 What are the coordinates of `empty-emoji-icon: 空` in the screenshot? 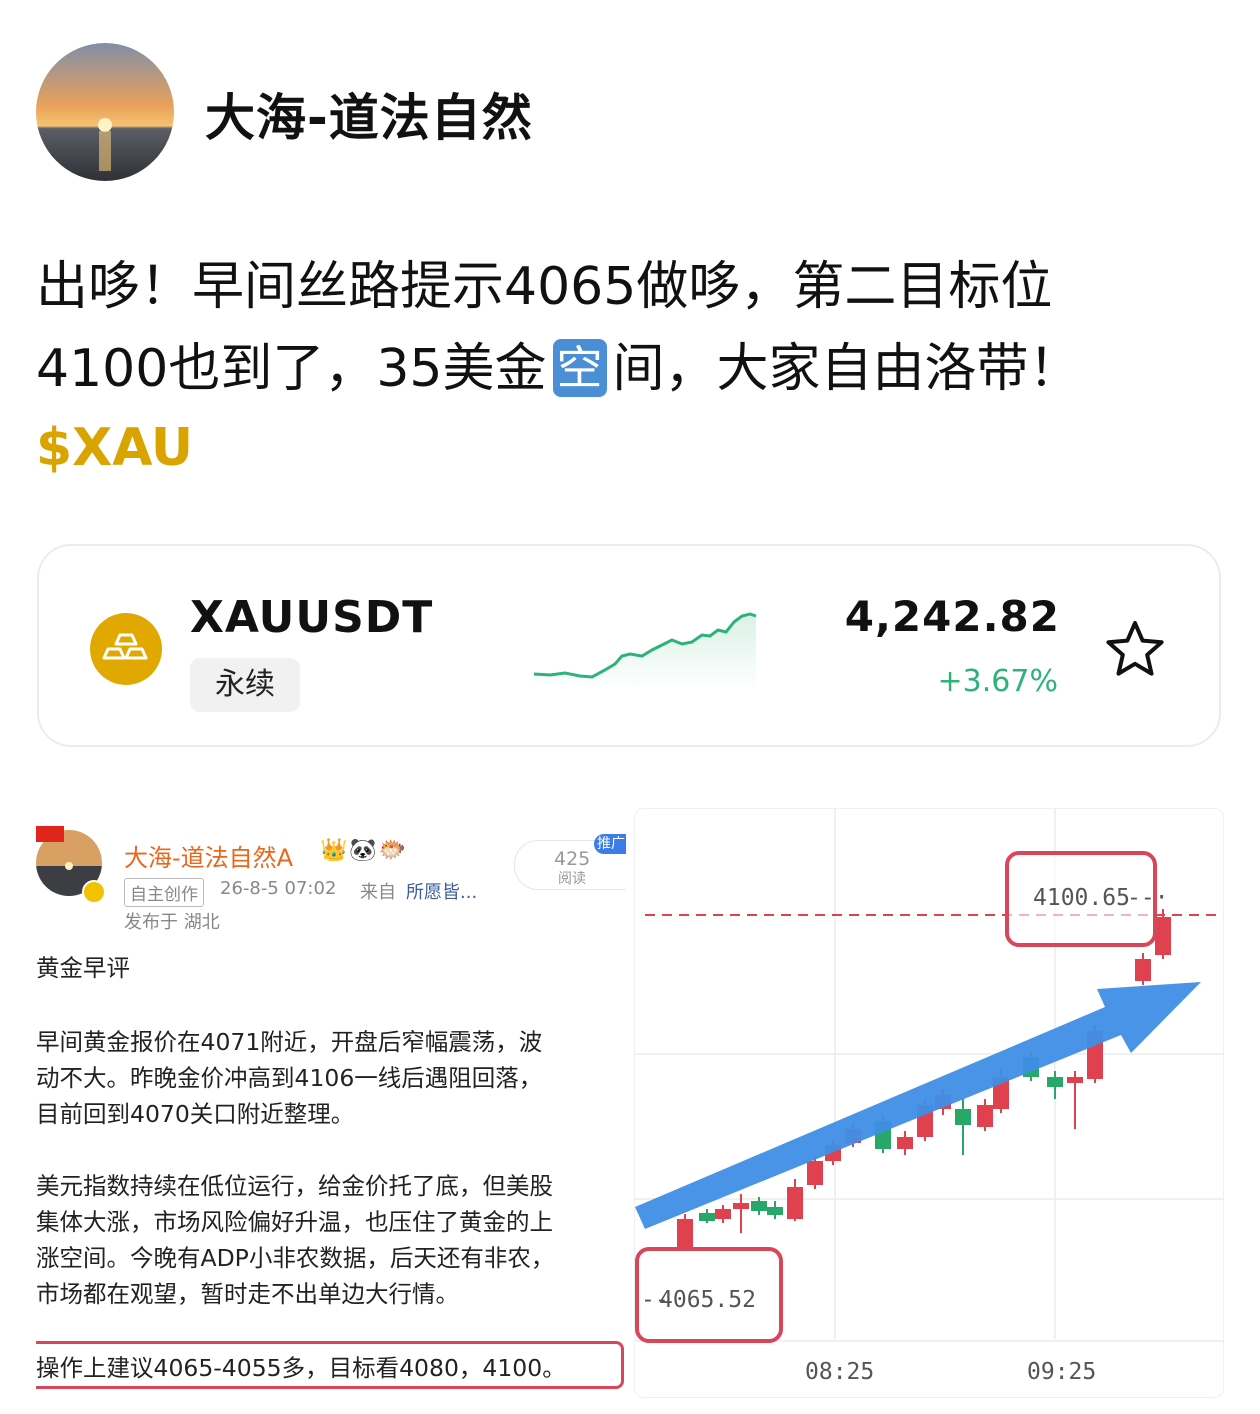 It's located at (579, 368).